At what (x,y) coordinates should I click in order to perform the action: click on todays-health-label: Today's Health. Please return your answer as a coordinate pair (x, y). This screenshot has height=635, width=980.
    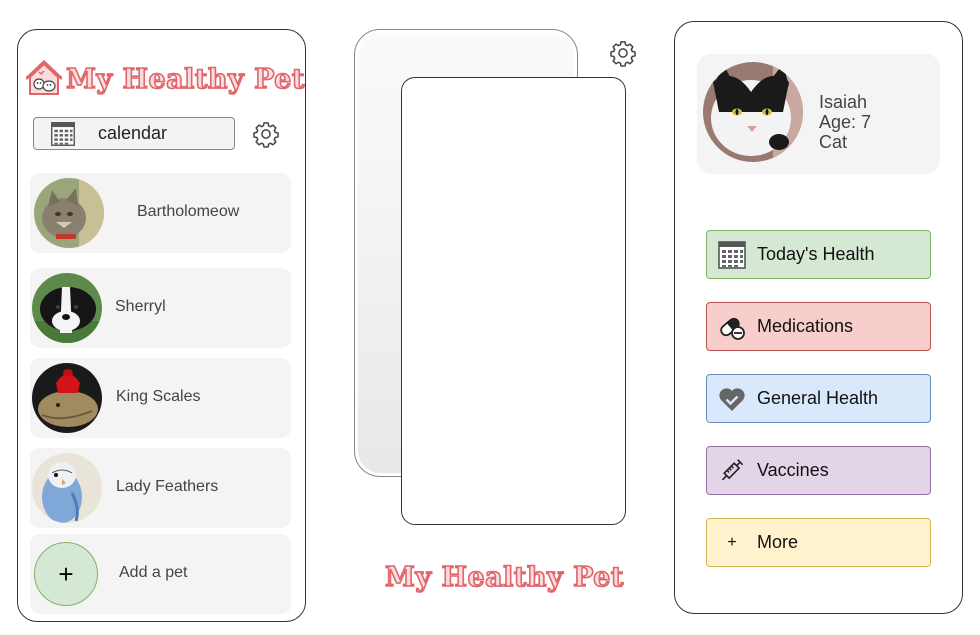
    Looking at the image, I should click on (816, 254).